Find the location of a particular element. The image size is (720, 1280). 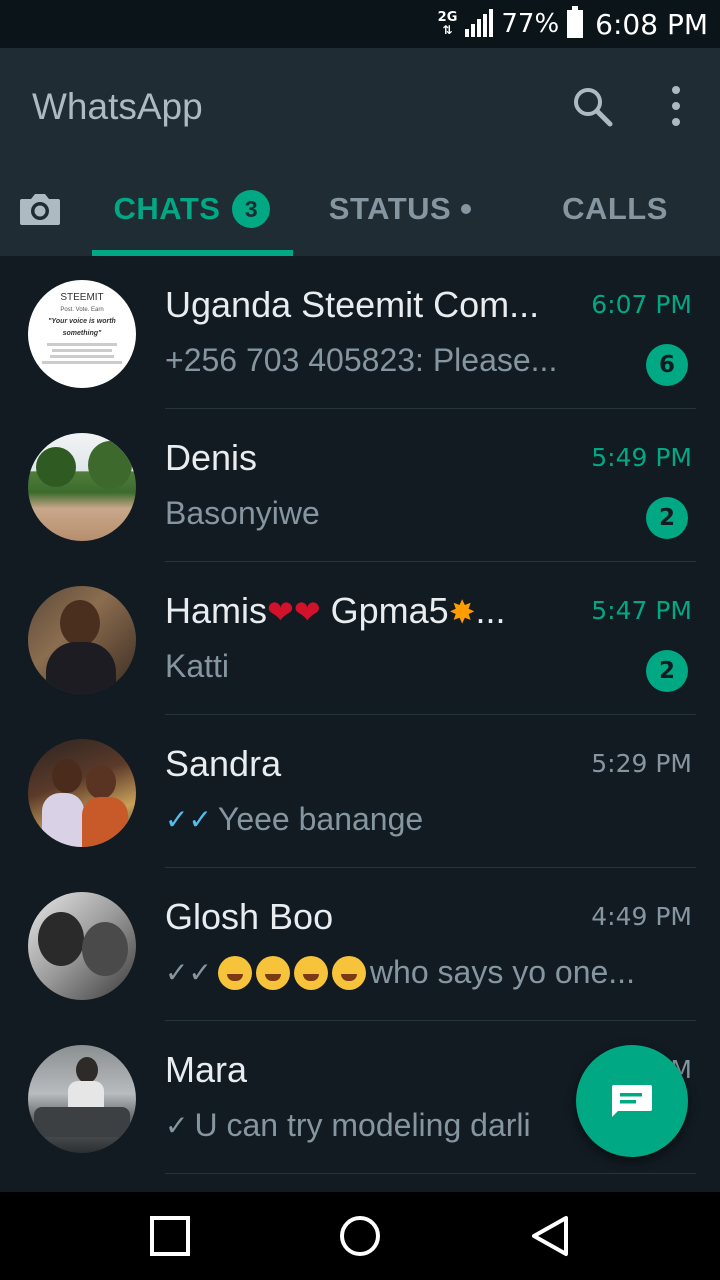

tab-chats: CHATS 3 is located at coordinates (192, 209).